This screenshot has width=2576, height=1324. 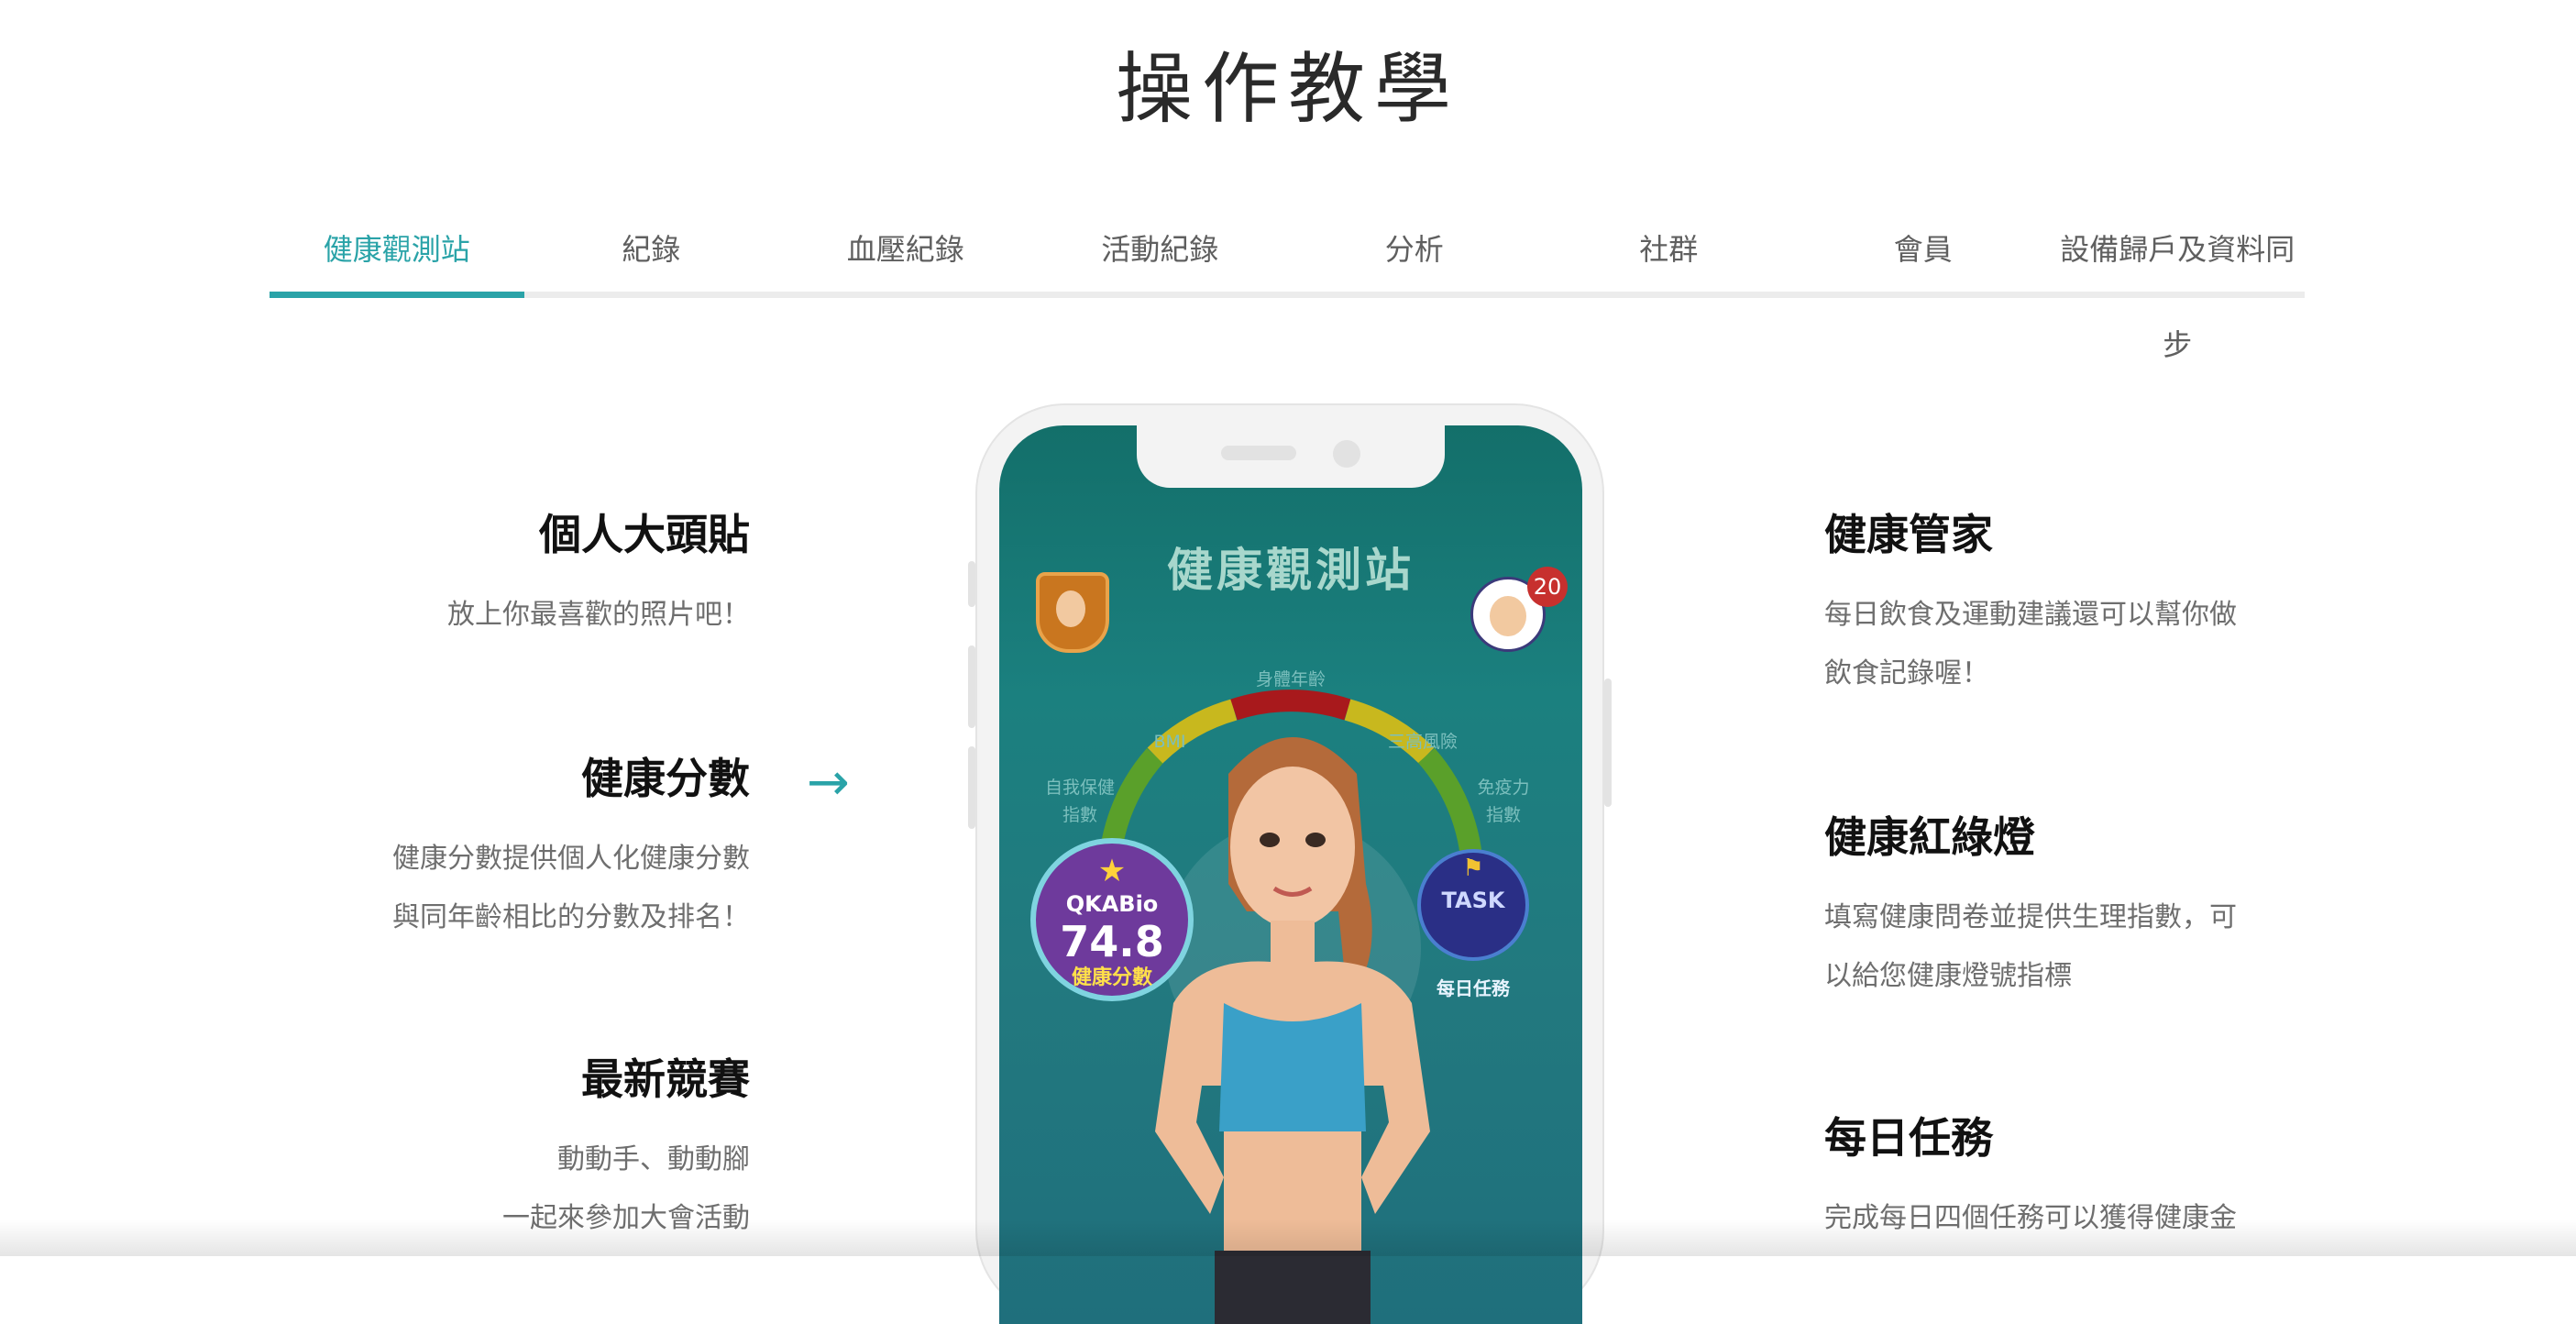 I want to click on feature-title: 個人大頭貼, so click(x=644, y=534).